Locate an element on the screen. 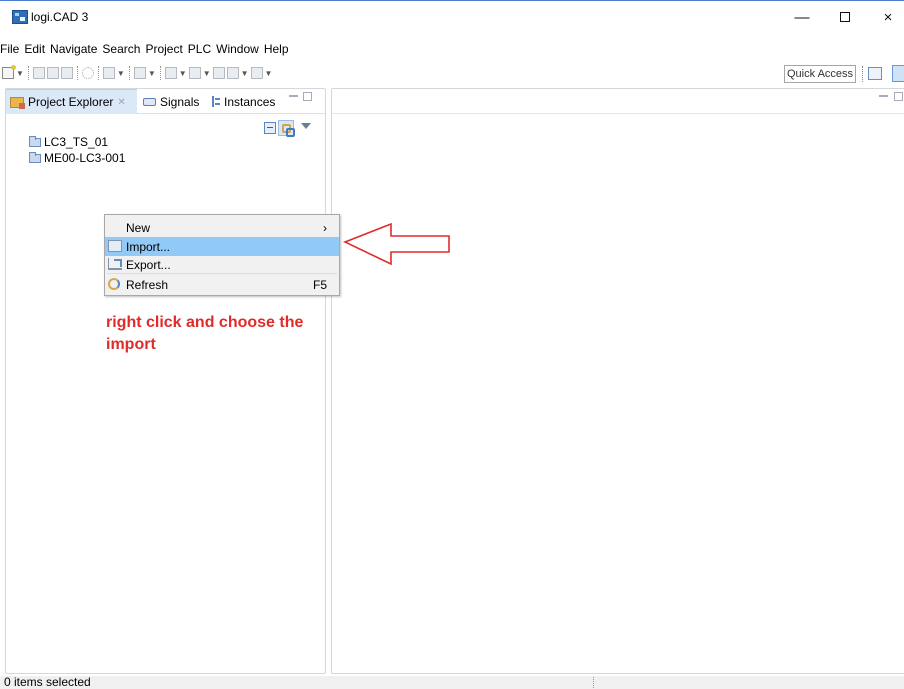 The width and height of the screenshot is (904, 689). build-icon is located at coordinates (87, 73).